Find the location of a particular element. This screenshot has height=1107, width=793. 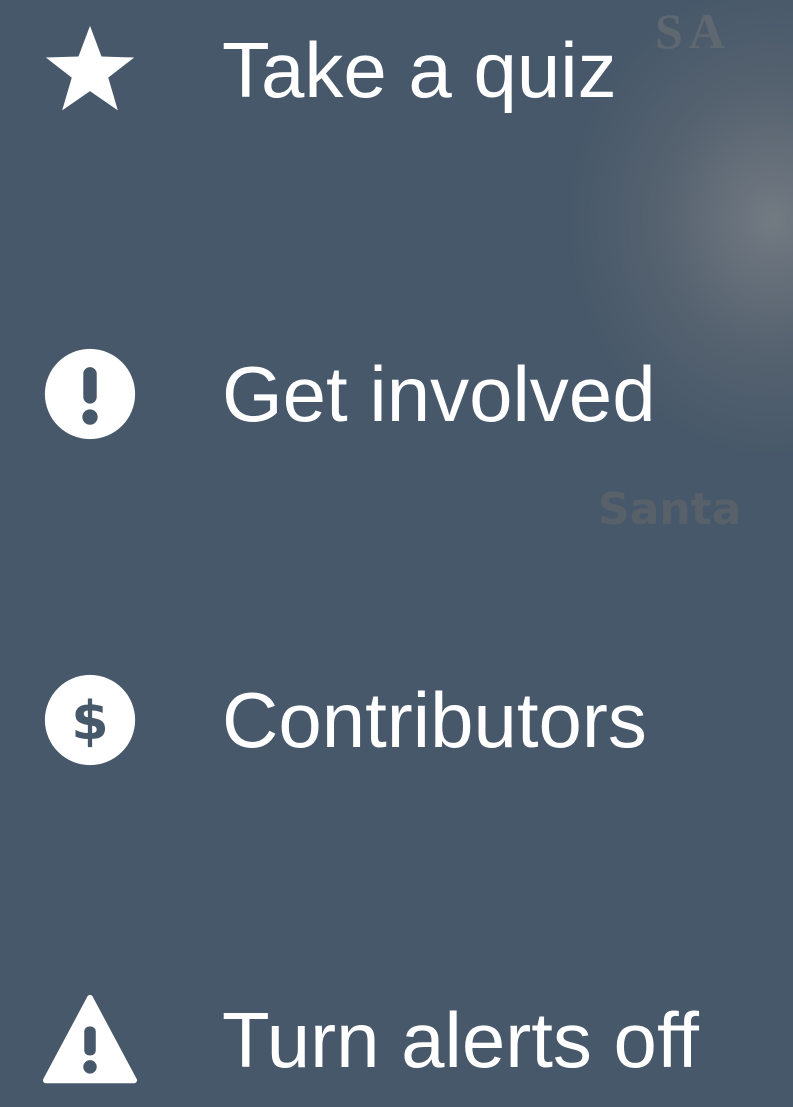

menu-item-take-a-quiz: Take a quiz is located at coordinates (396, 70).